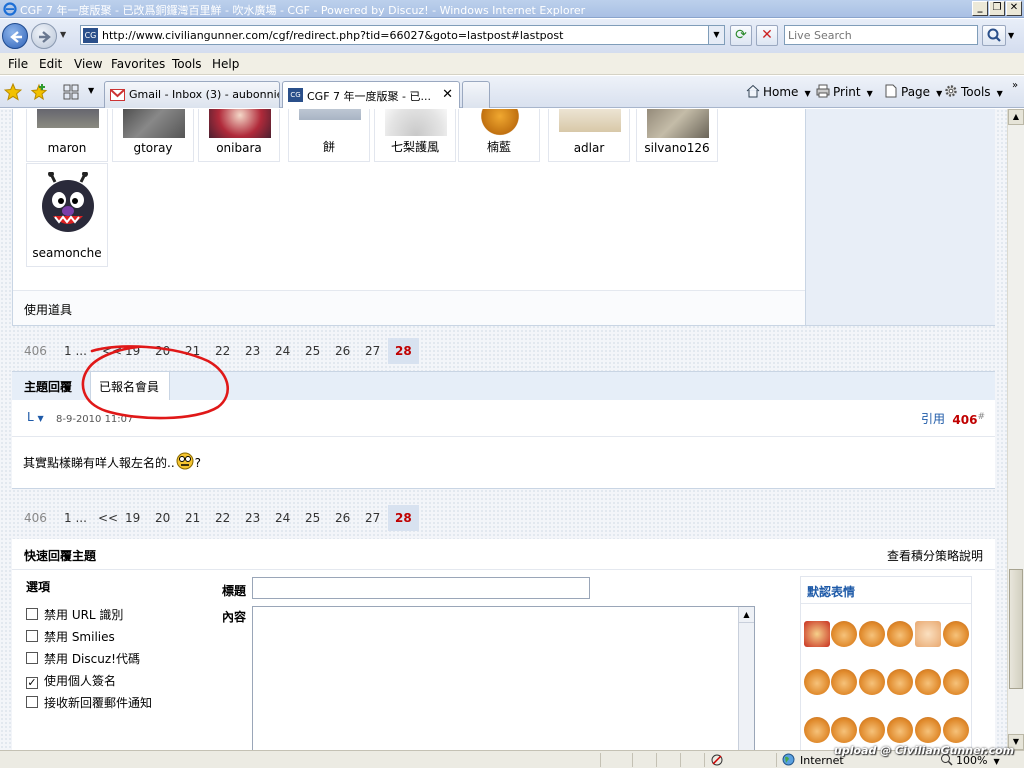 The width and height of the screenshot is (1024, 768). I want to click on member-card: 楠藍, so click(499, 135).